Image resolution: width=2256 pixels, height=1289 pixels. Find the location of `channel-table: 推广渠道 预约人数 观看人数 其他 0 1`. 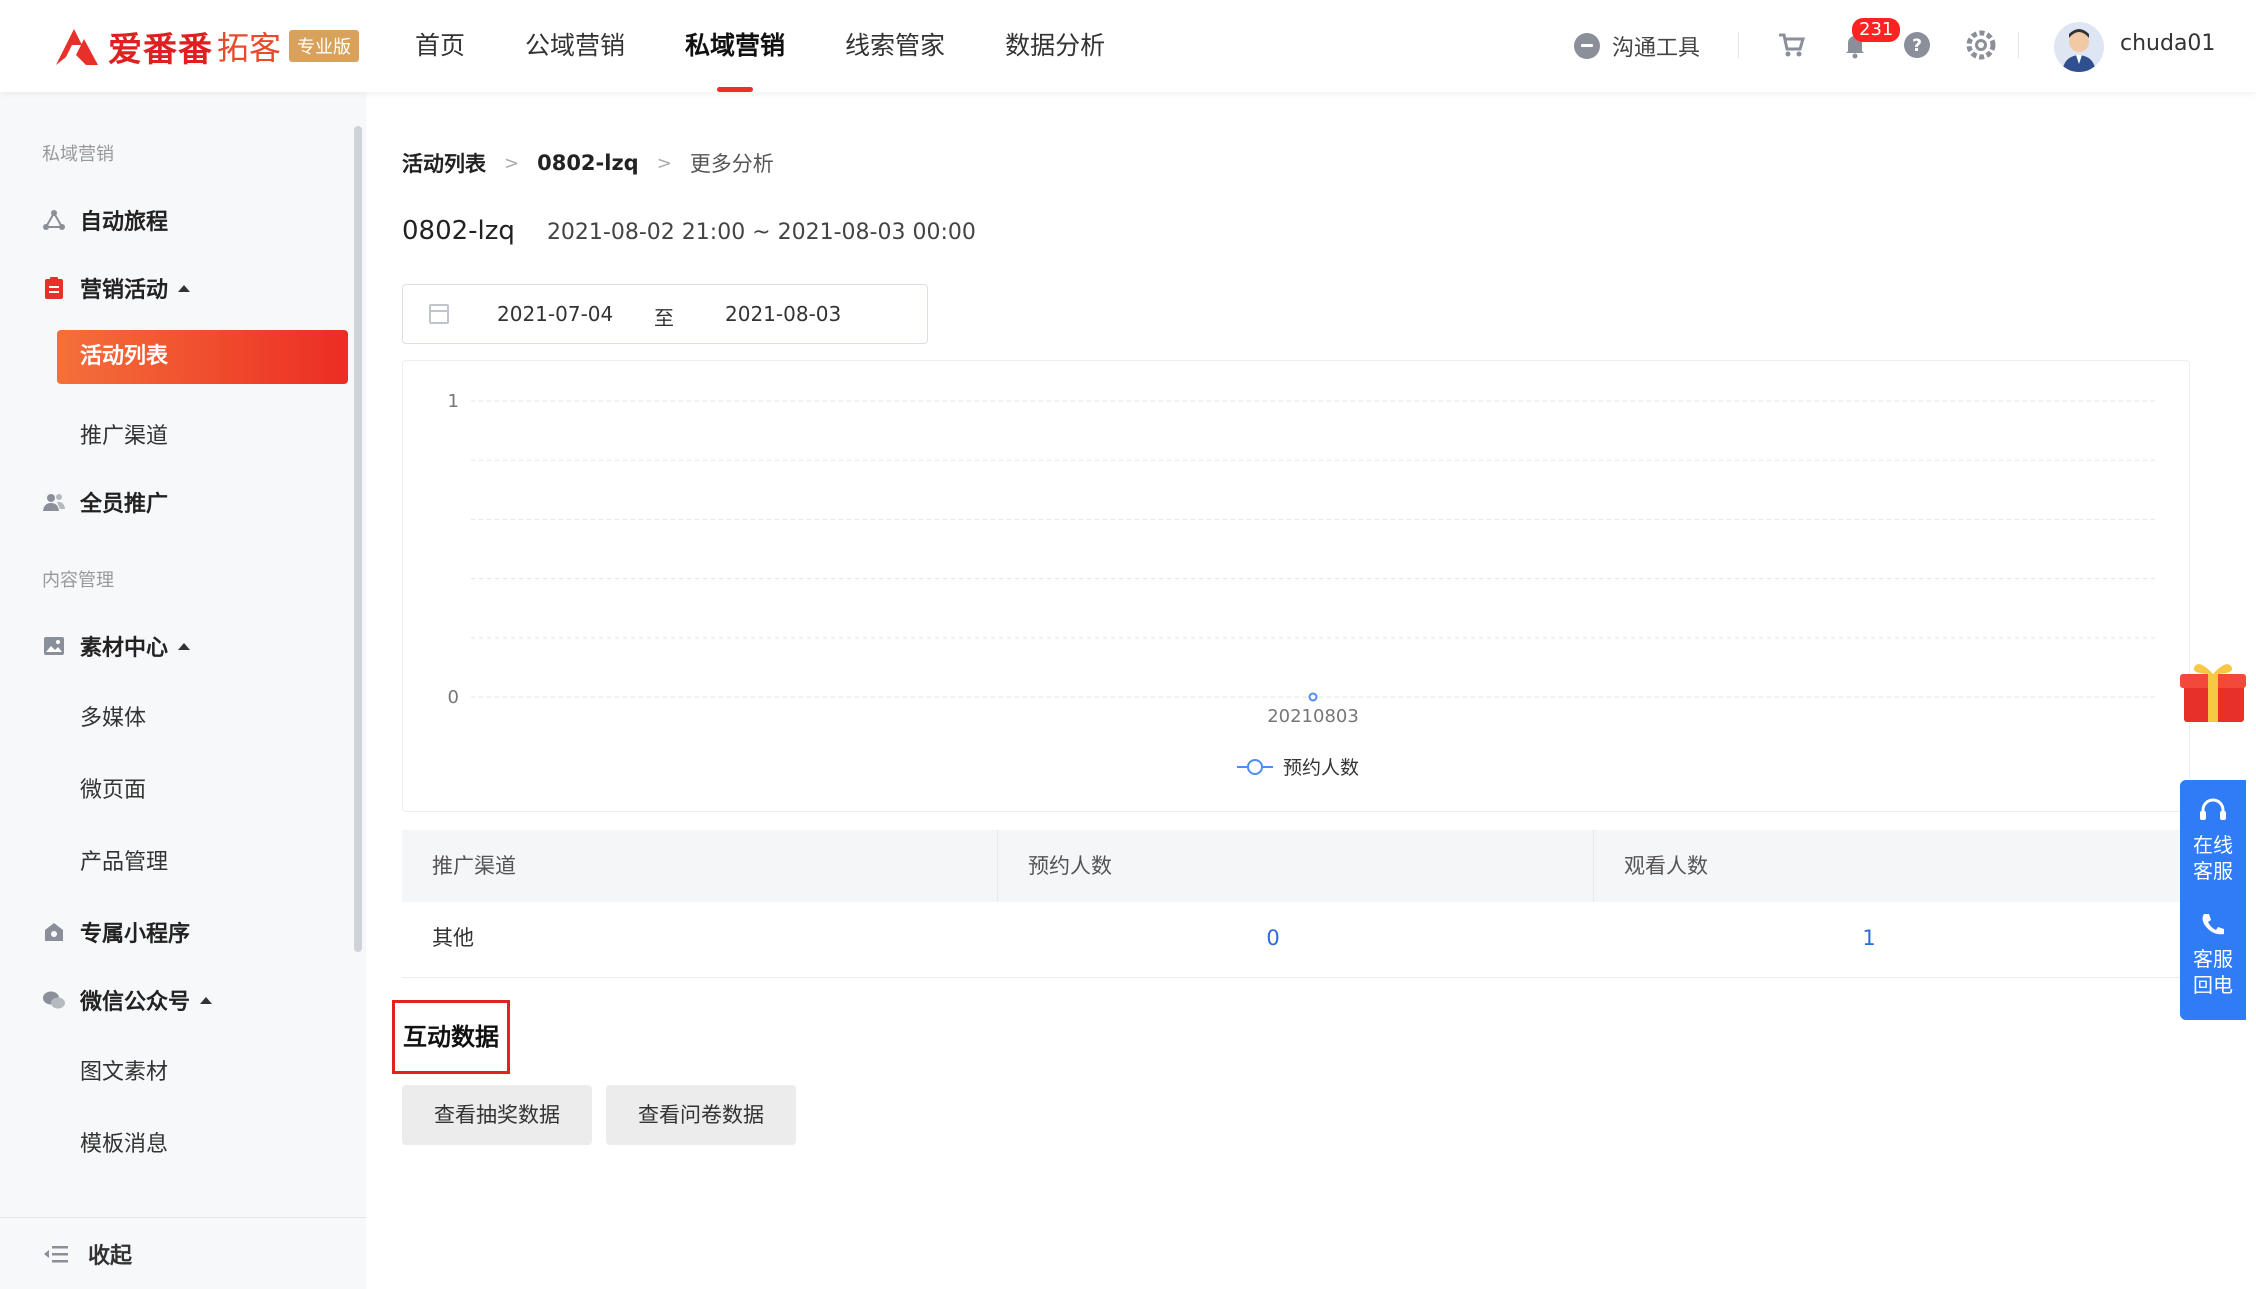

channel-table: 推广渠道 预约人数 观看人数 其他 0 1 is located at coordinates (1296, 904).